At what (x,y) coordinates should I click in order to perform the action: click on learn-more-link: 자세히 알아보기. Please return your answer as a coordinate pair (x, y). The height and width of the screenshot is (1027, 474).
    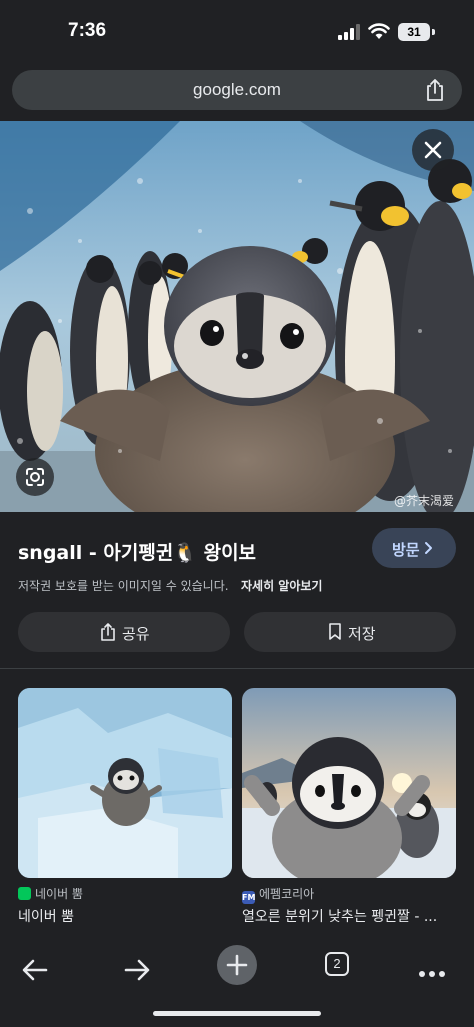
    Looking at the image, I should click on (281, 585).